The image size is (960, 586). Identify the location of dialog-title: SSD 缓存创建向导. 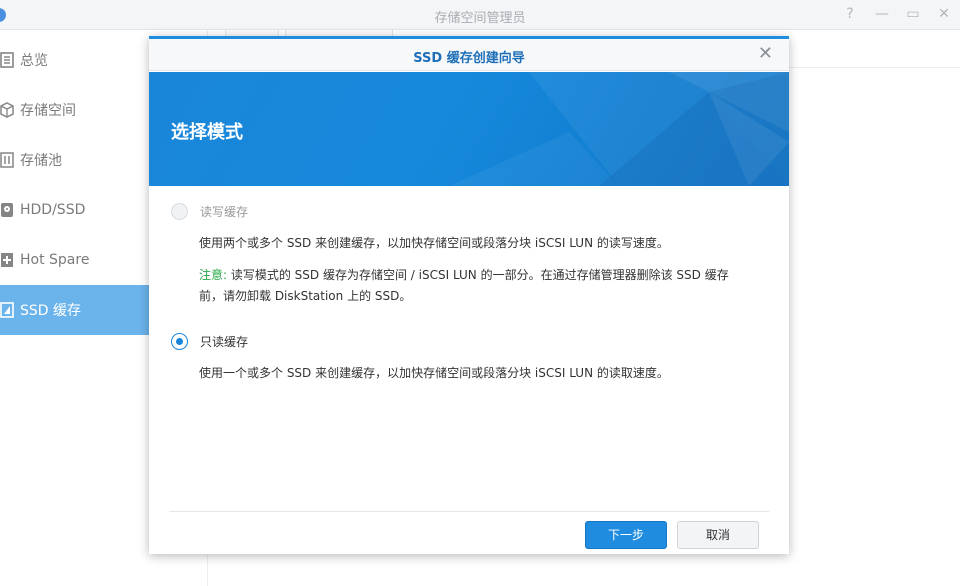
(469, 58).